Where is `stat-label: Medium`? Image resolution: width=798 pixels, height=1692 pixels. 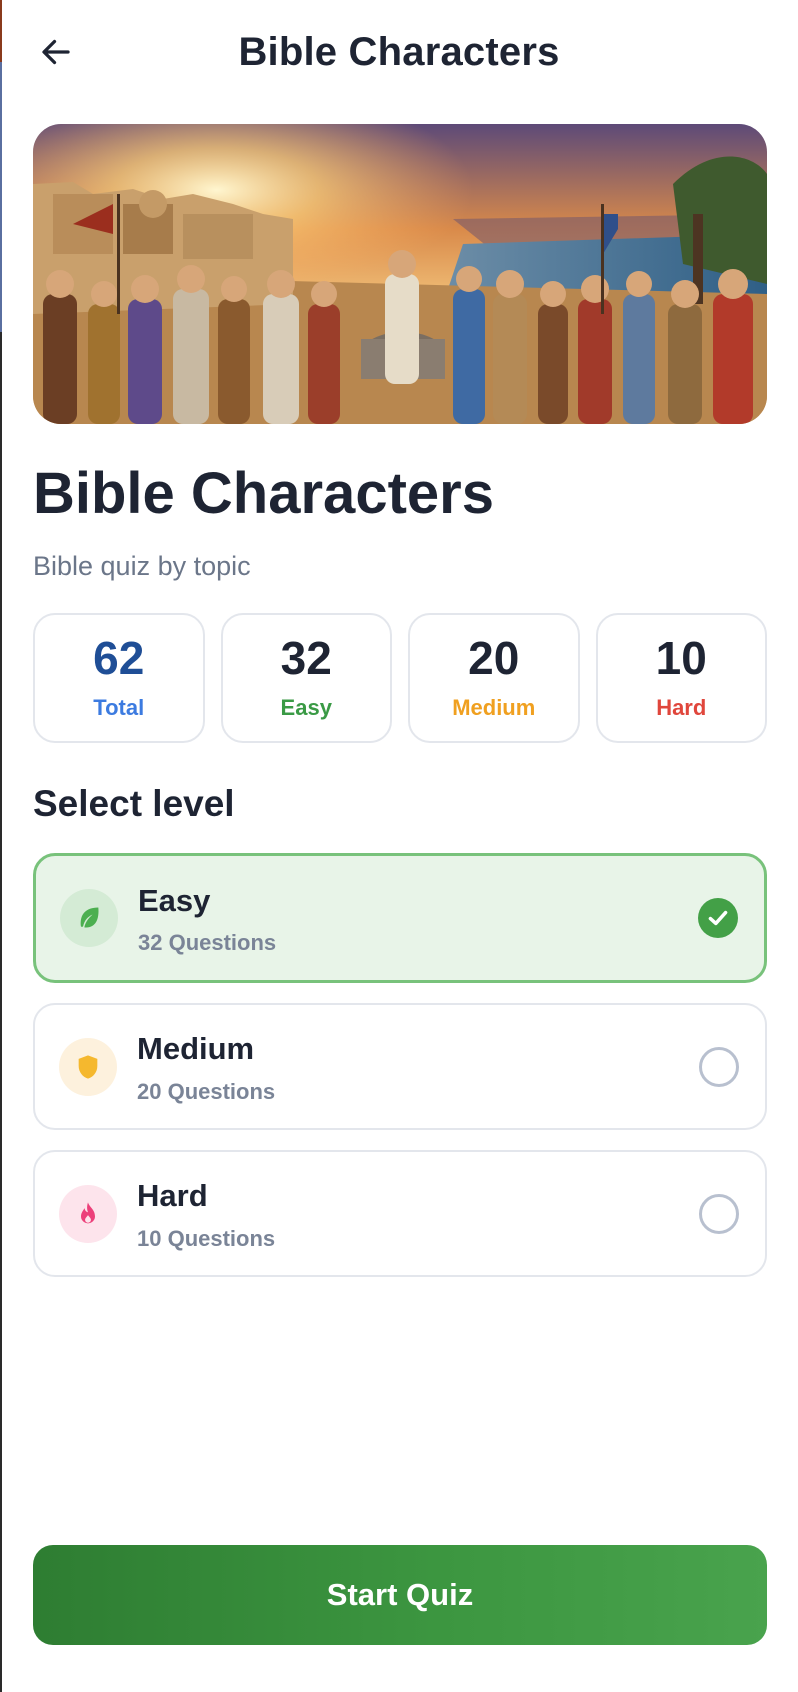
stat-label: Medium is located at coordinates (494, 707).